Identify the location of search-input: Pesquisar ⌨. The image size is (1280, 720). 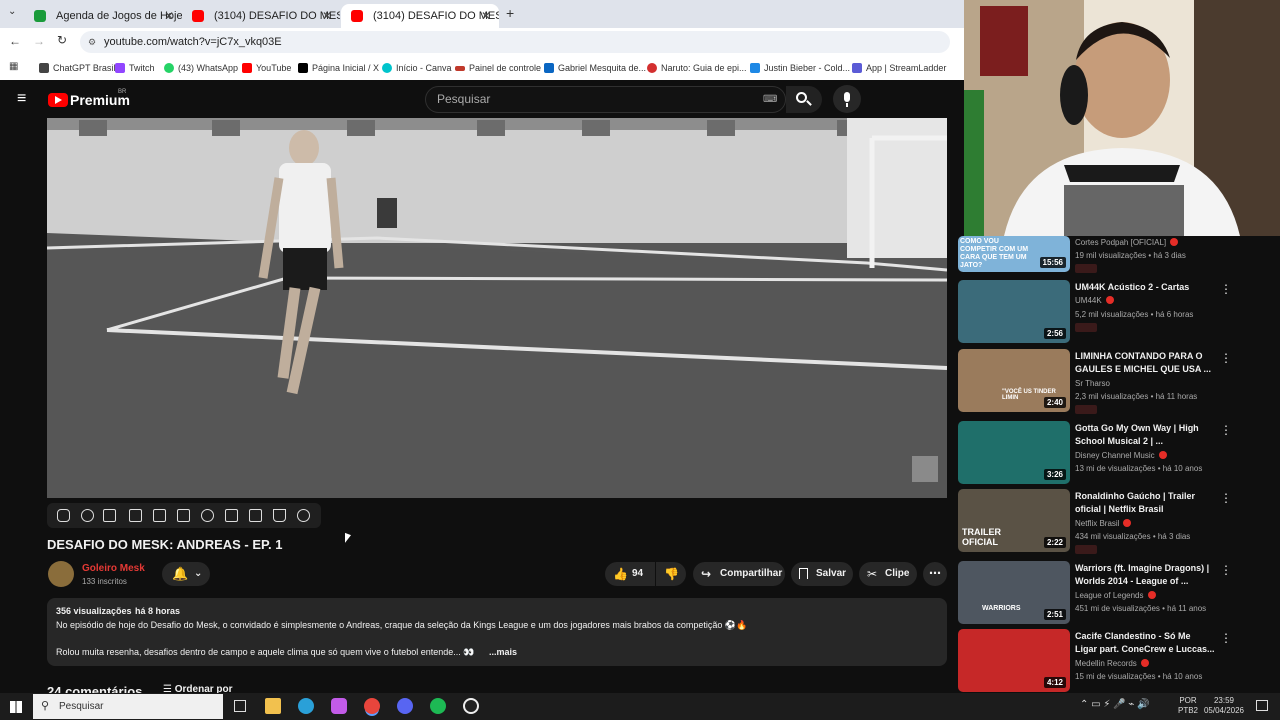
(605, 99).